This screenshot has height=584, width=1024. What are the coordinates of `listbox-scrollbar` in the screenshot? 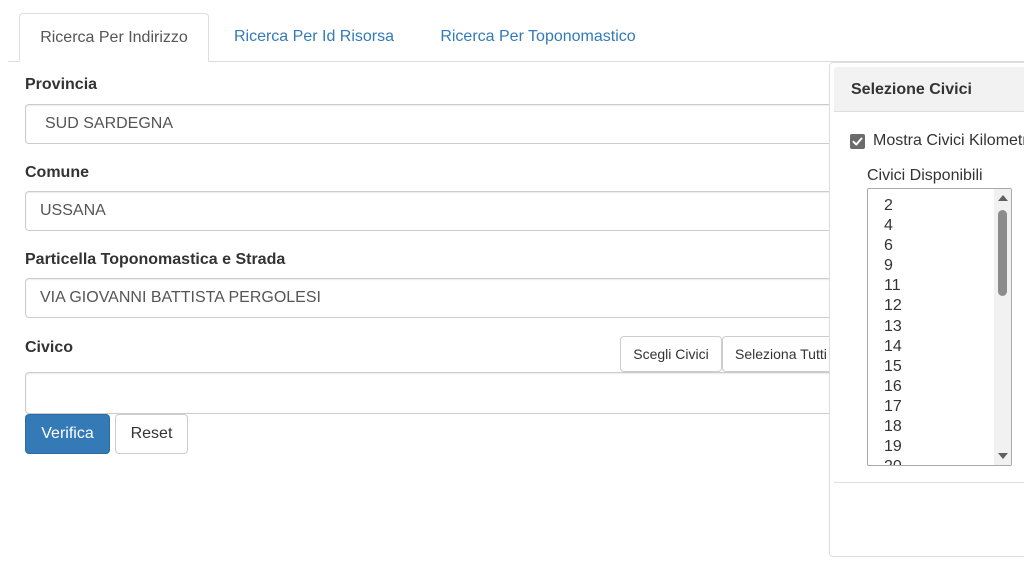 It's located at (1002, 327).